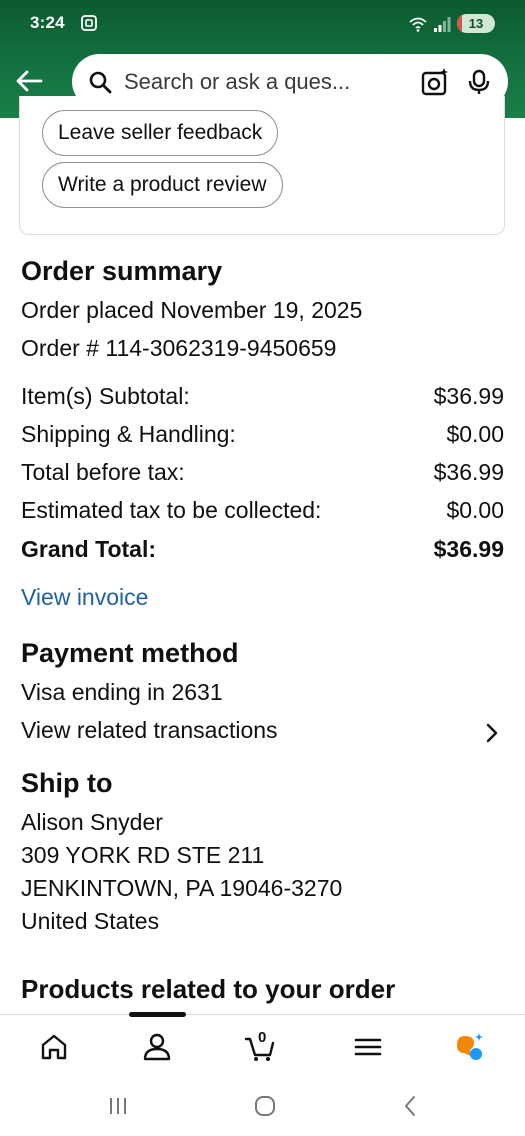  I want to click on chevron-right-icon, so click(492, 733).